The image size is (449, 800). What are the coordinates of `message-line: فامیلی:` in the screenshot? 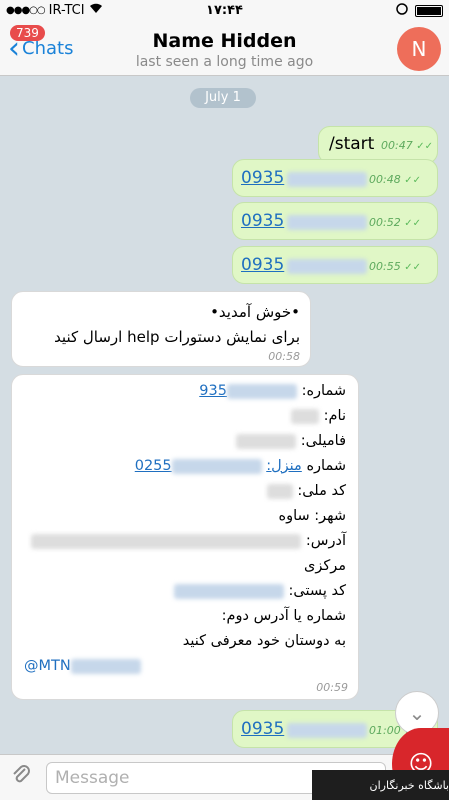 It's located at (185, 441).